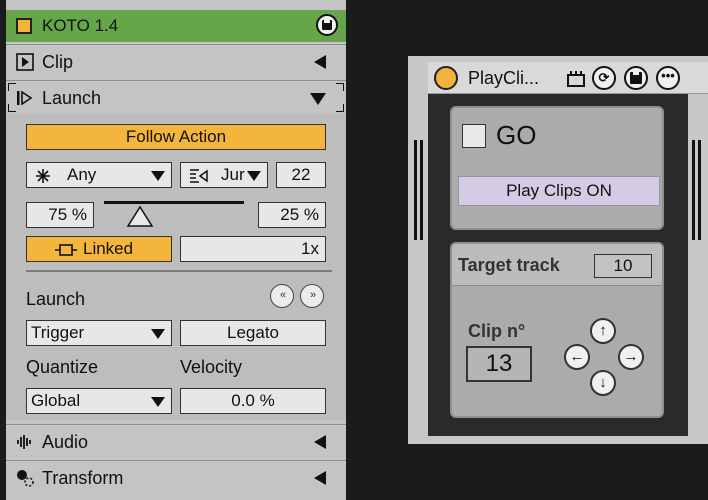 Image resolution: width=708 pixels, height=500 pixels. I want to click on play-clips-button: Play Clips ON, so click(559, 191).